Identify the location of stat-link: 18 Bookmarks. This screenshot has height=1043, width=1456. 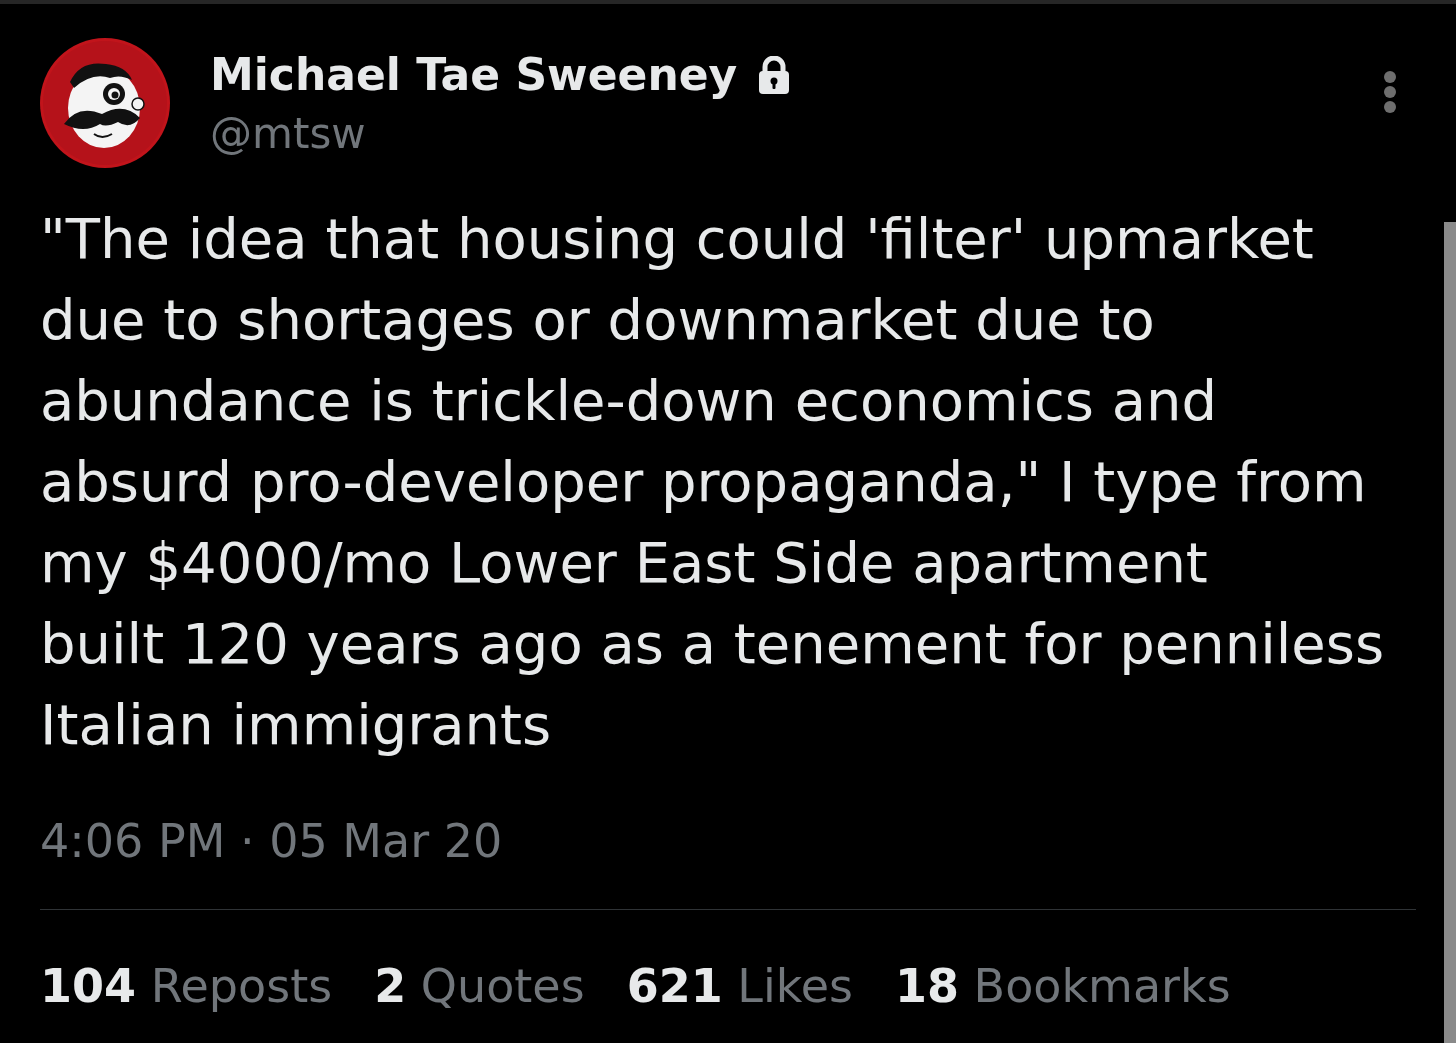
(1062, 986).